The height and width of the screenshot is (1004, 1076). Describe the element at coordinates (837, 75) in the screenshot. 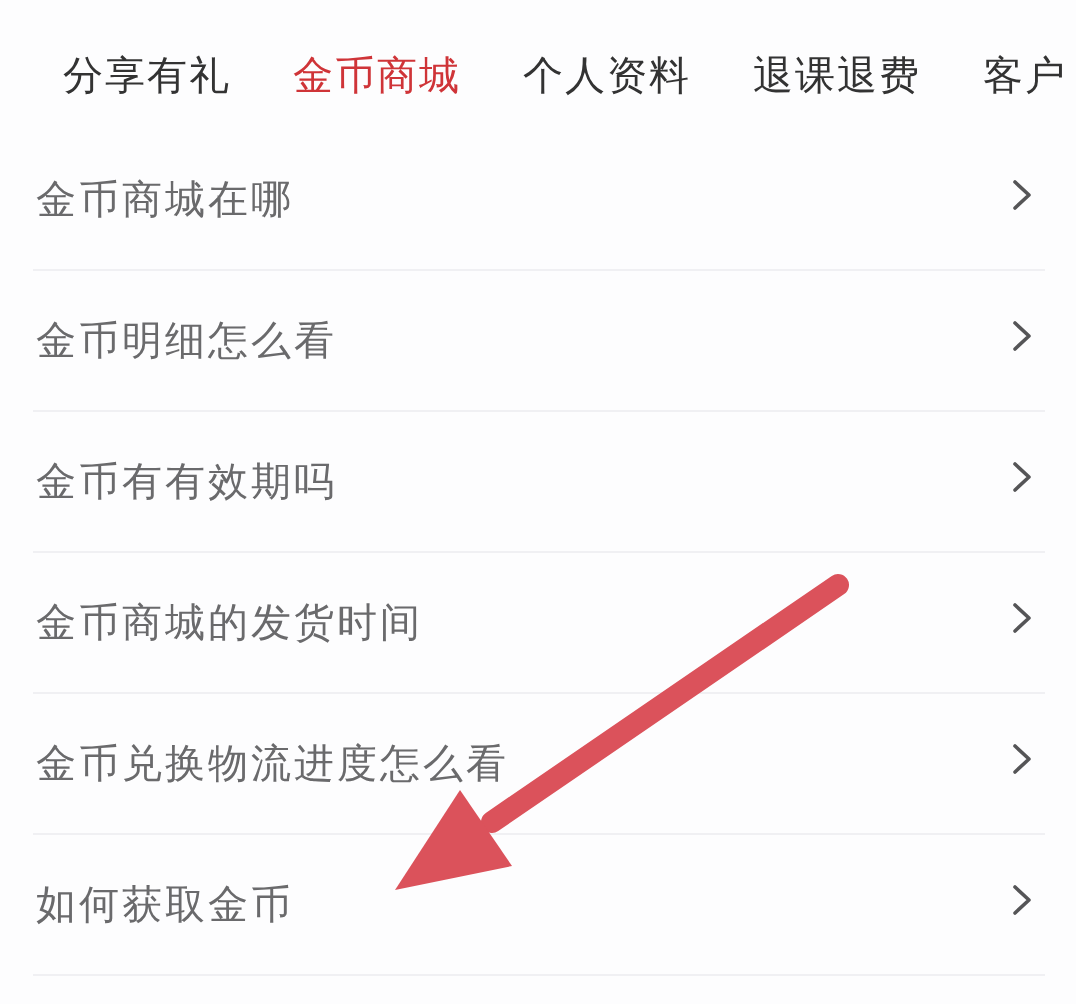

I see `category-tab: 退课退费` at that location.